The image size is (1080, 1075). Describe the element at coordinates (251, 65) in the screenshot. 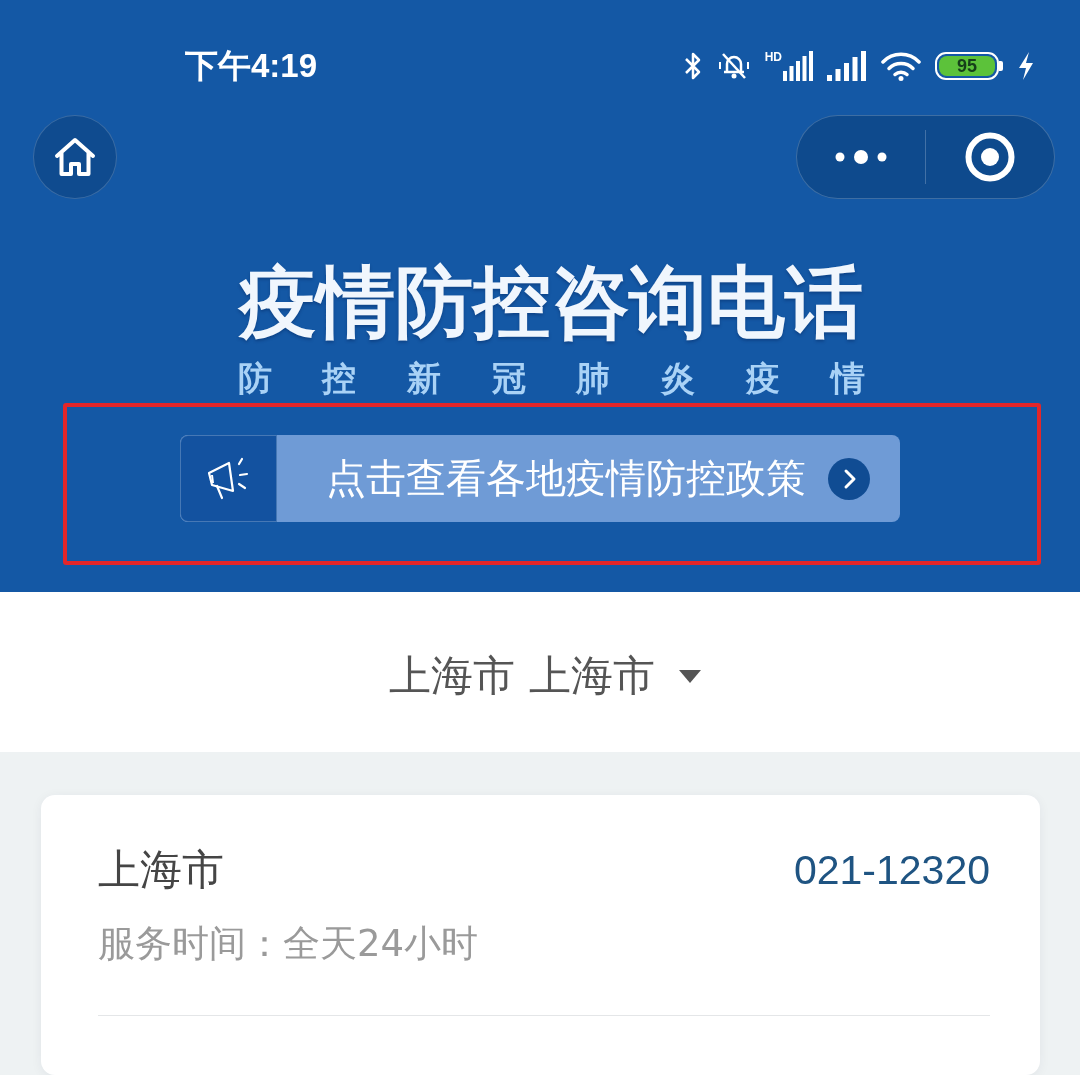

I see `status-time: 下午4:19` at that location.